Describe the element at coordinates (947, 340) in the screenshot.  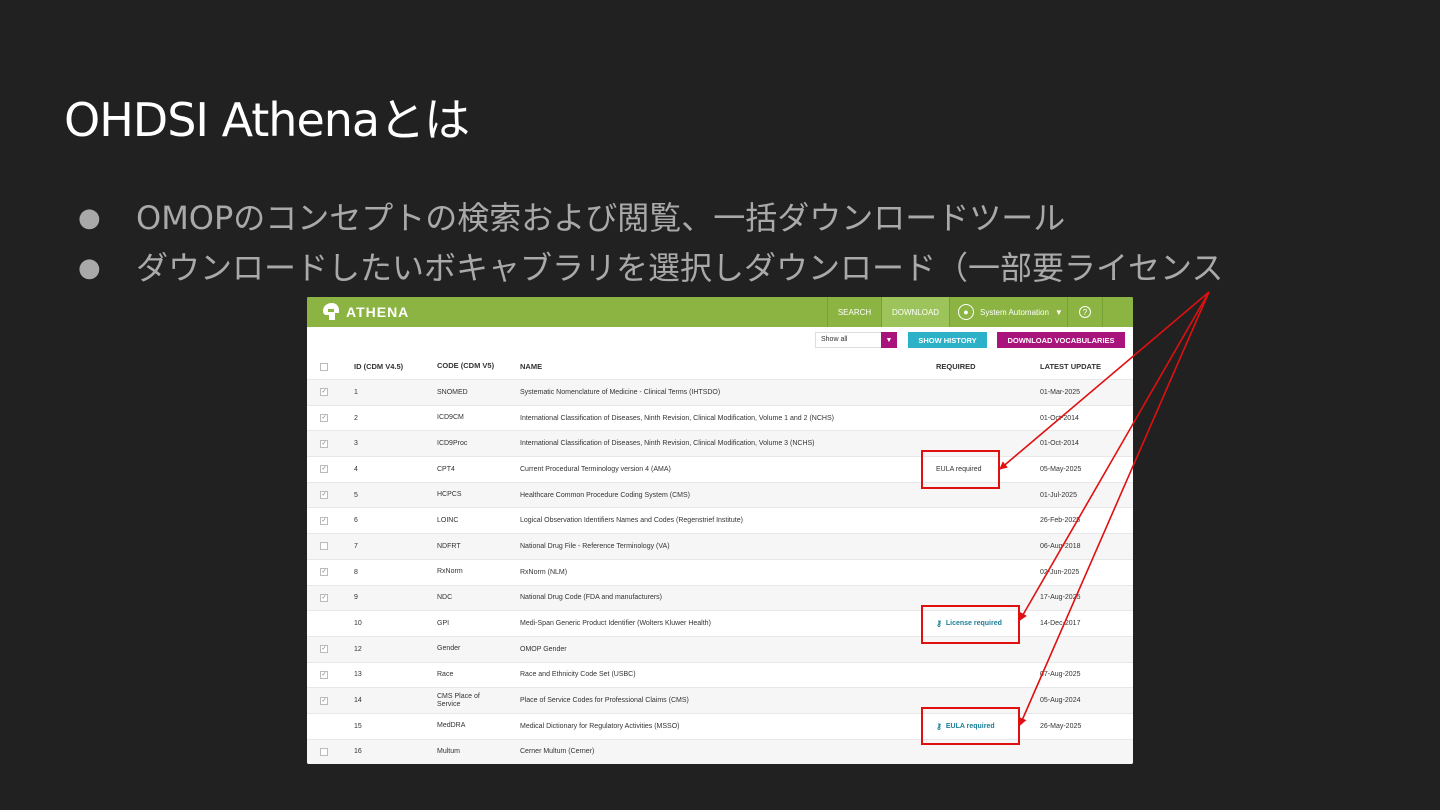
I see `show-history-button: SHOW HISTORY` at that location.